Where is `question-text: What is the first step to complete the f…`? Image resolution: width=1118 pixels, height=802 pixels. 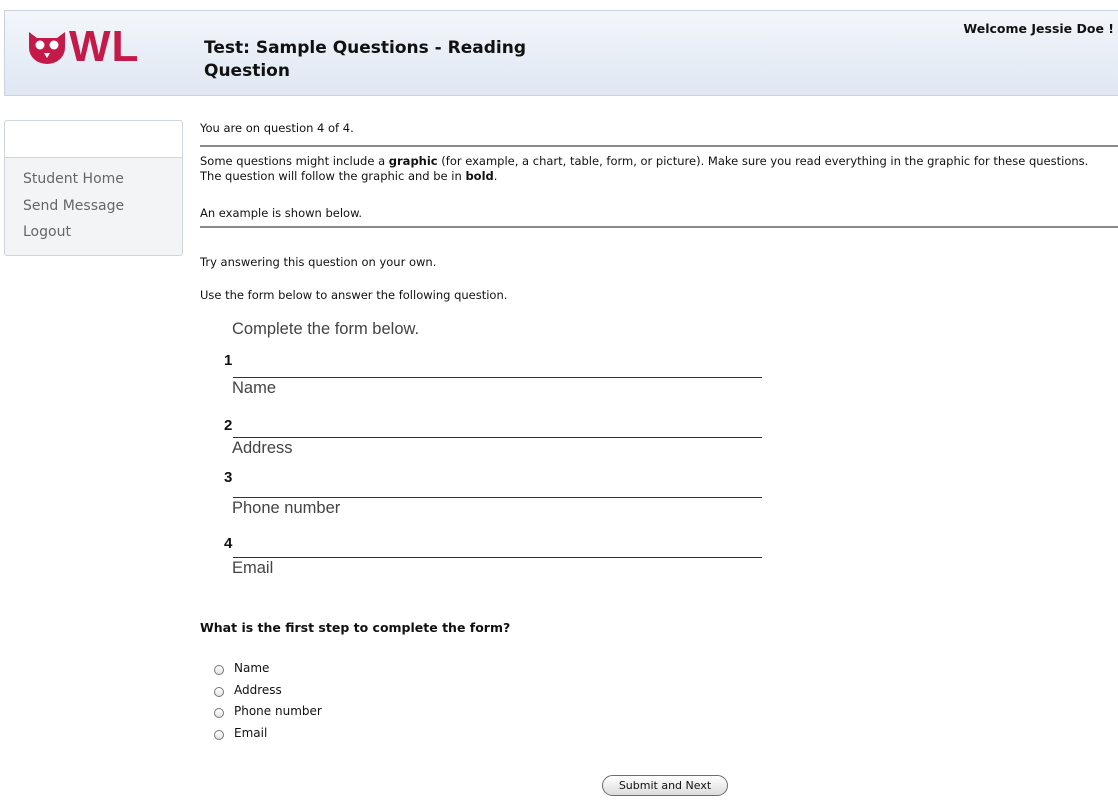 question-text: What is the first step to complete the f… is located at coordinates (355, 627).